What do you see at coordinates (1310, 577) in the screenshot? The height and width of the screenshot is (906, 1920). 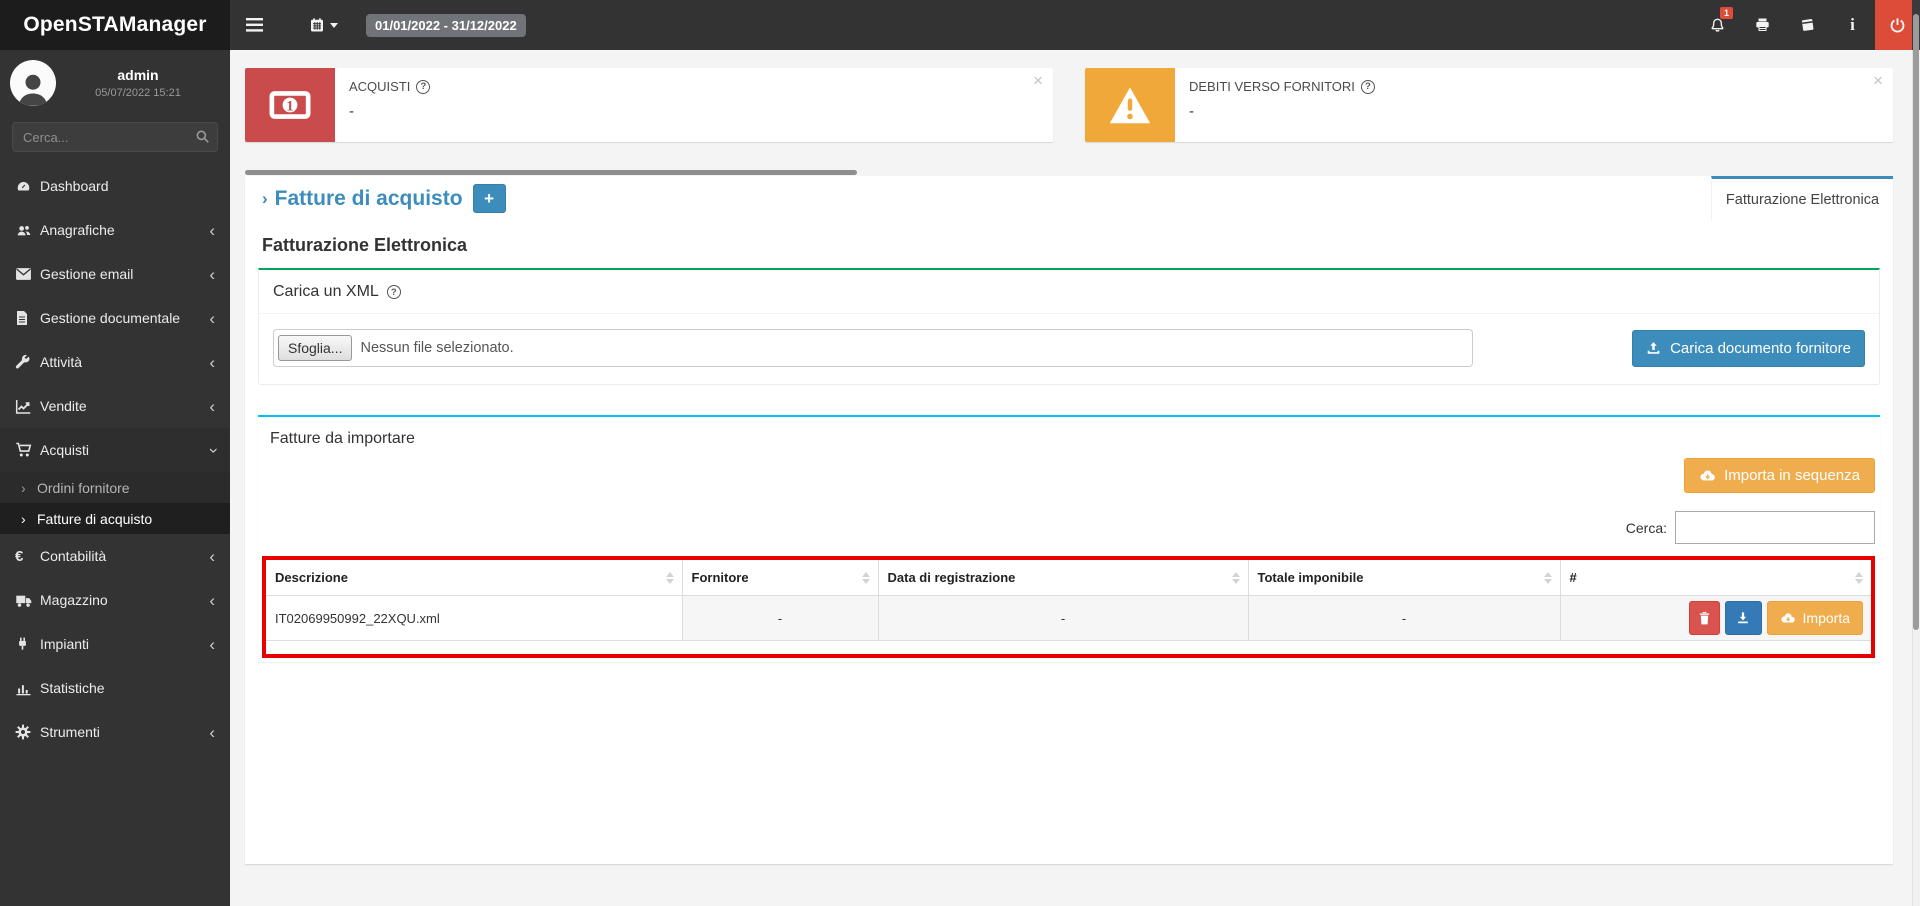 I see `column-header-label: Totale imponibile` at bounding box center [1310, 577].